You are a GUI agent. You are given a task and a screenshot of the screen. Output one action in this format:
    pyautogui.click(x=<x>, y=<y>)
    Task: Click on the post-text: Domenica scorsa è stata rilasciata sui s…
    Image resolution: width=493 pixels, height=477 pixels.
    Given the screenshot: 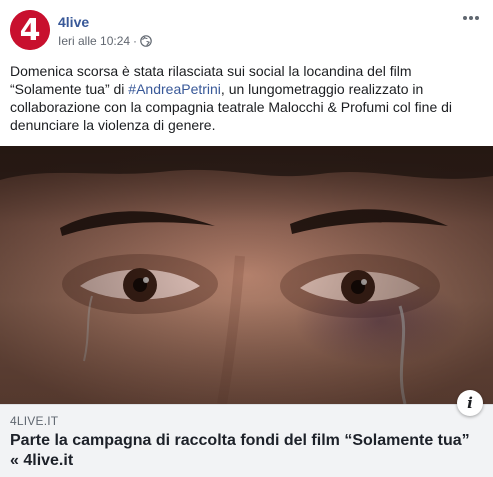 What is the action you would take?
    pyautogui.click(x=245, y=98)
    